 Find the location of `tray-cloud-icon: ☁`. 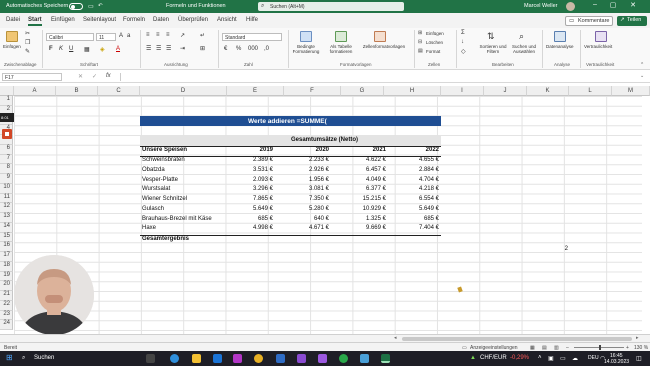

tray-cloud-icon: ☁ is located at coordinates (575, 358).